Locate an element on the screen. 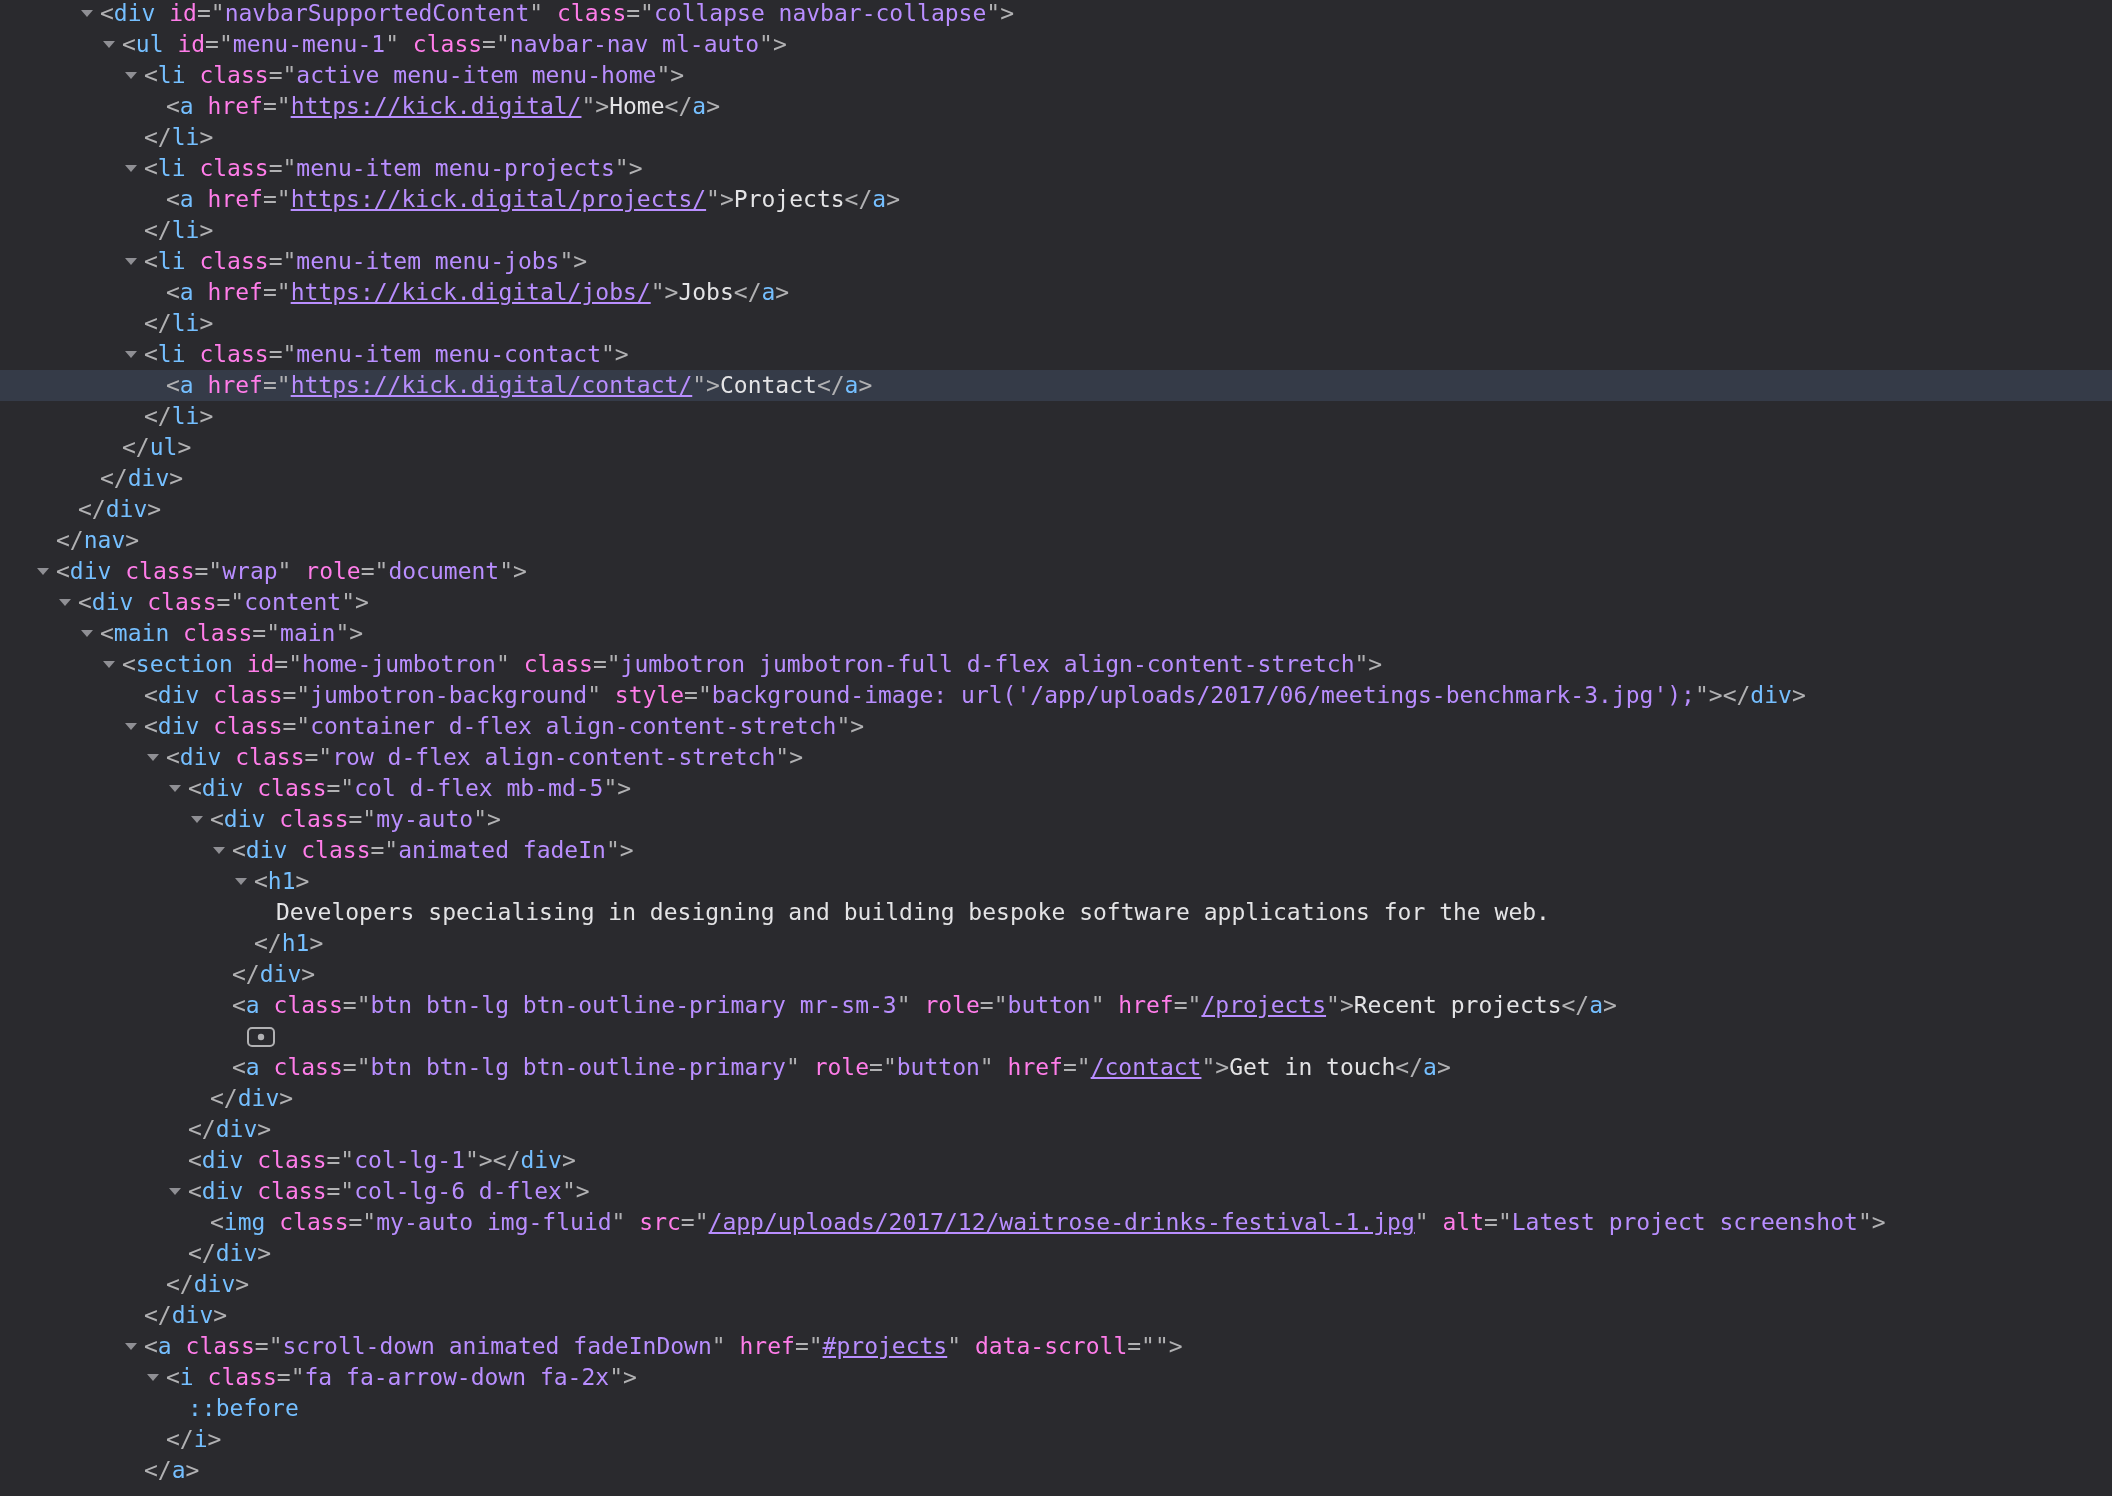 This screenshot has width=2112, height=1496. markup-text: <div class="col-lg-1"></div> is located at coordinates (382, 1160).